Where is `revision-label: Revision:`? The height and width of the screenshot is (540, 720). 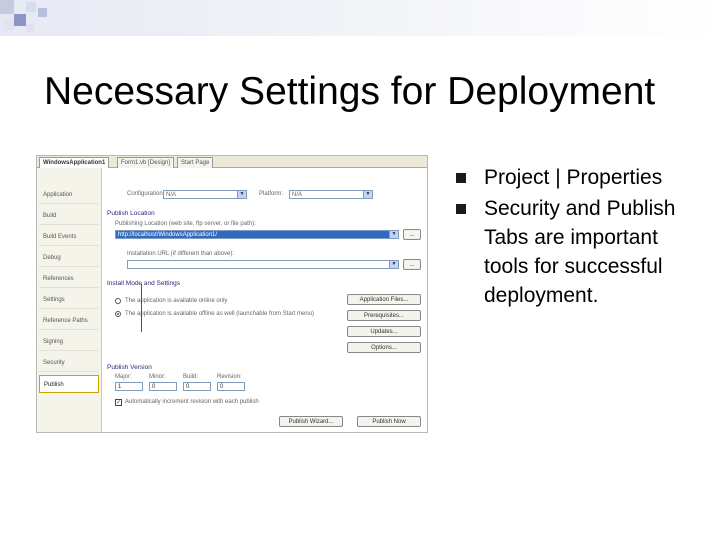 revision-label: Revision: is located at coordinates (229, 377).